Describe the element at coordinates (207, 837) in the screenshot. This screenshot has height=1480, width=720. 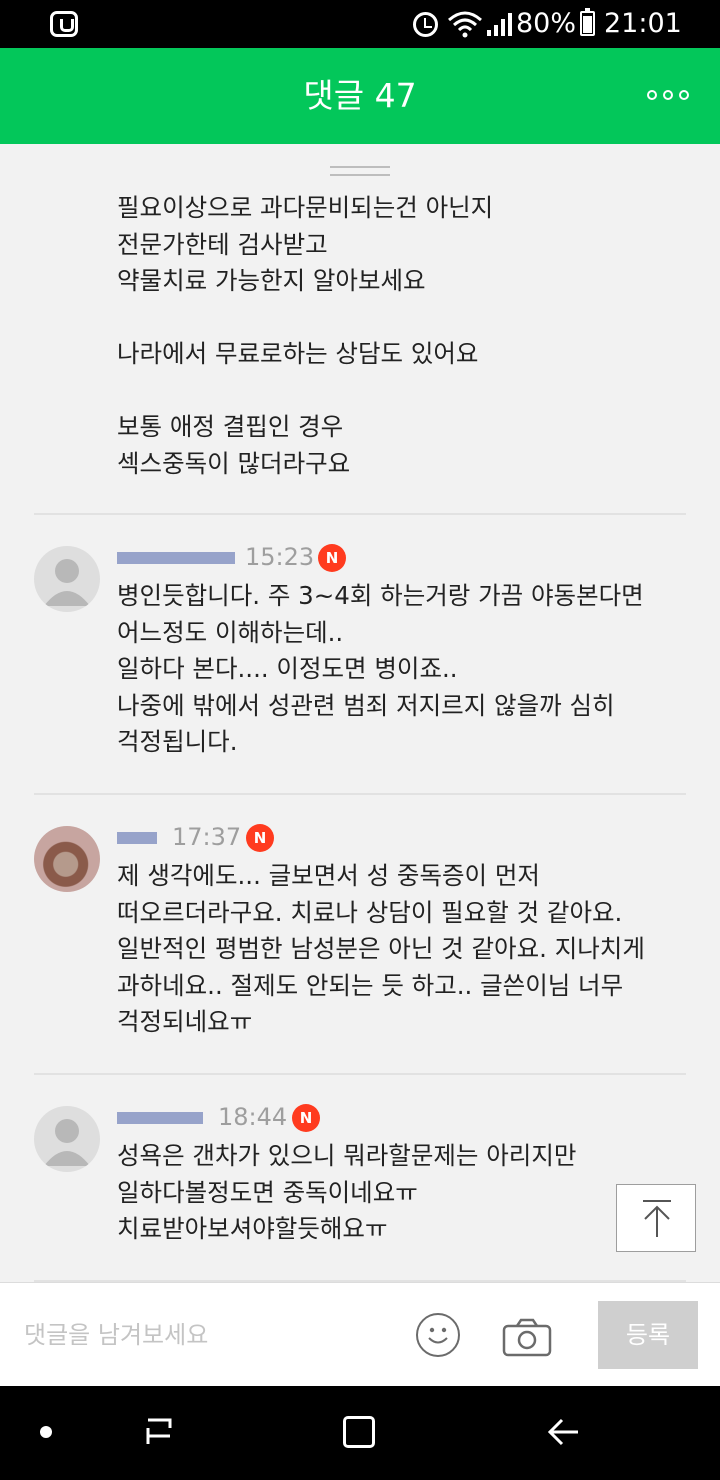
I see `comment-time: 17:37` at that location.